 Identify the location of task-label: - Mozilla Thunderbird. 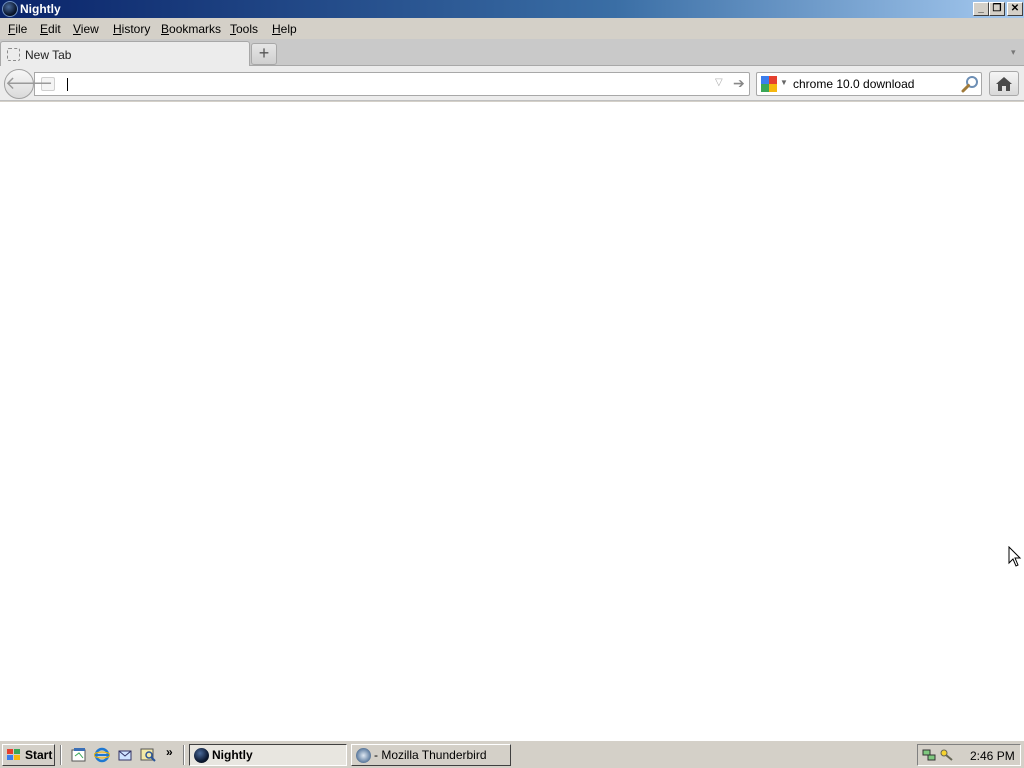
(430, 755).